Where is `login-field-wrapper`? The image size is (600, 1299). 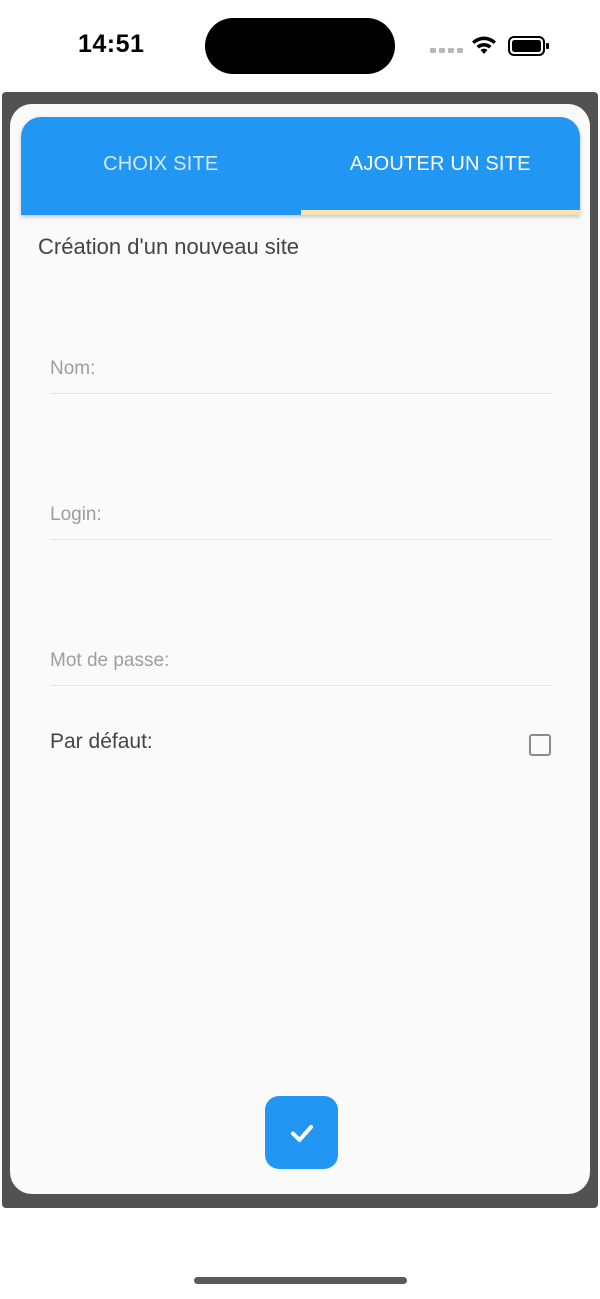
login-field-wrapper is located at coordinates (301, 515).